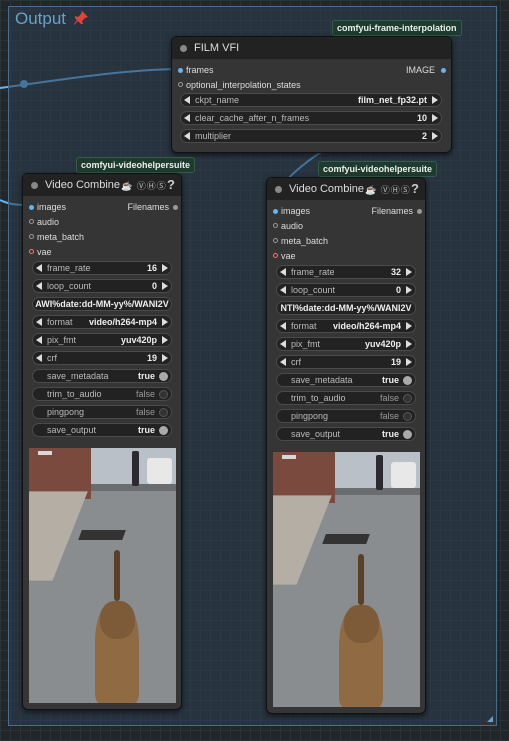  Describe the element at coordinates (102, 534) in the screenshot. I see `drain-grate` at that location.